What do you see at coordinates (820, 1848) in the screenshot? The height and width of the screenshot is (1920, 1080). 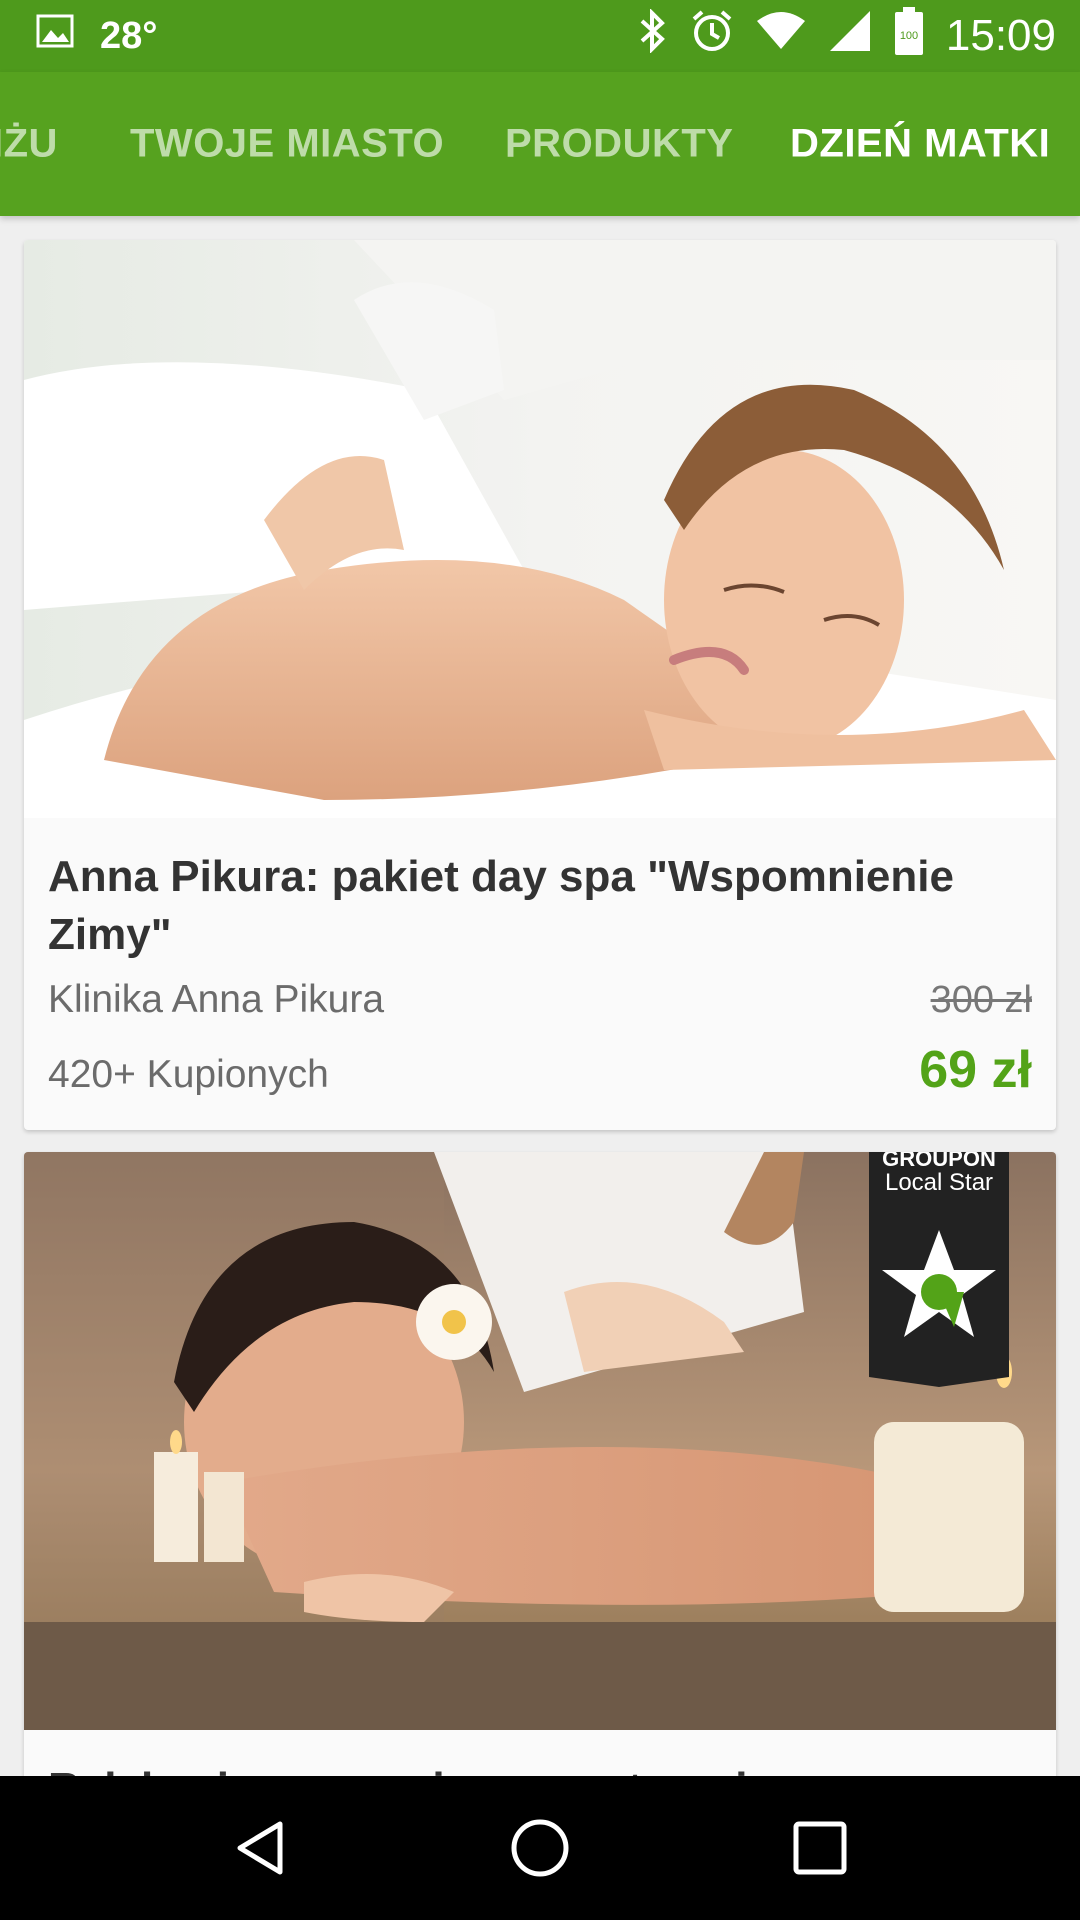 I see `recents-button` at bounding box center [820, 1848].